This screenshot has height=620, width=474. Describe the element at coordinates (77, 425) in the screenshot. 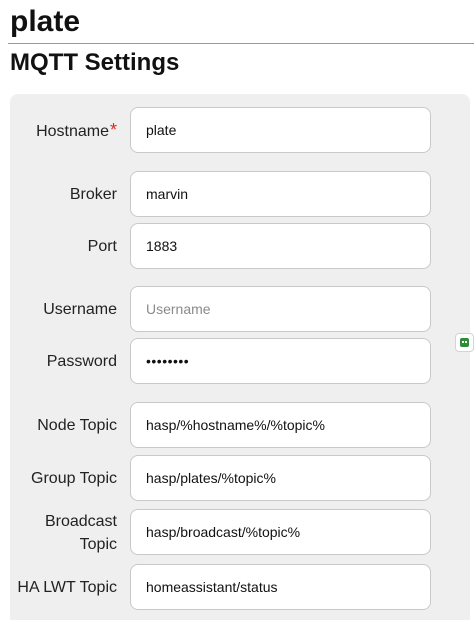

I see `node-topic-label: Node Topic` at that location.